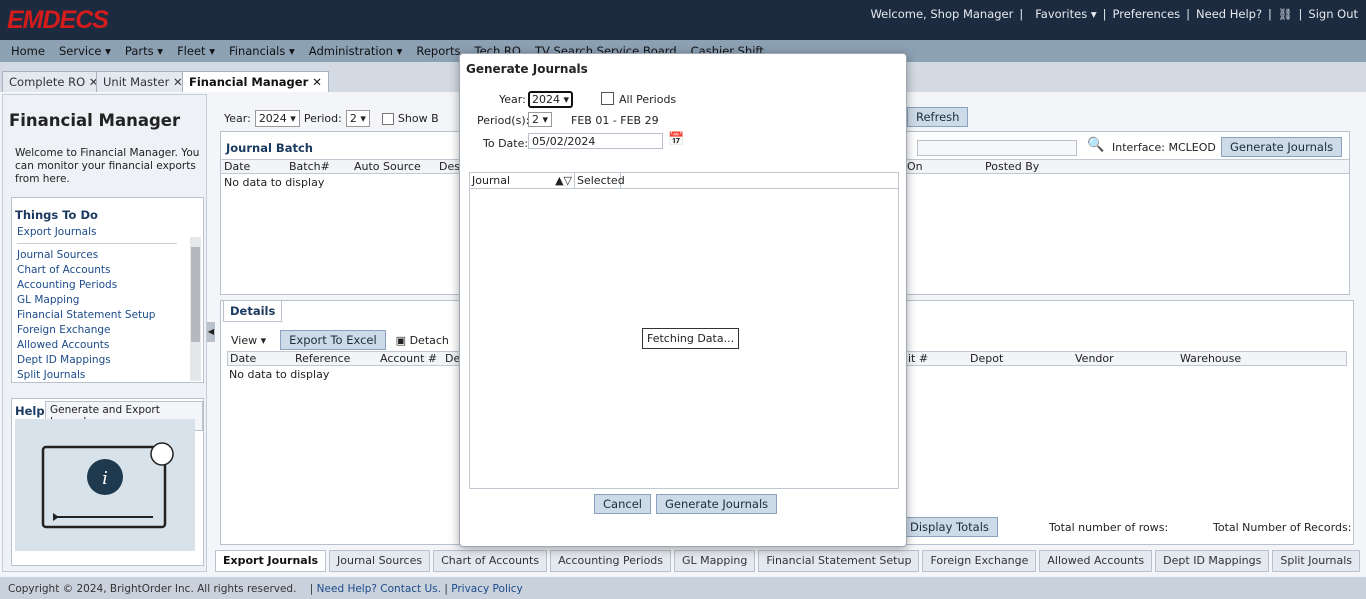 The image size is (1366, 599). I want to click on col-reference: Reference, so click(322, 358).